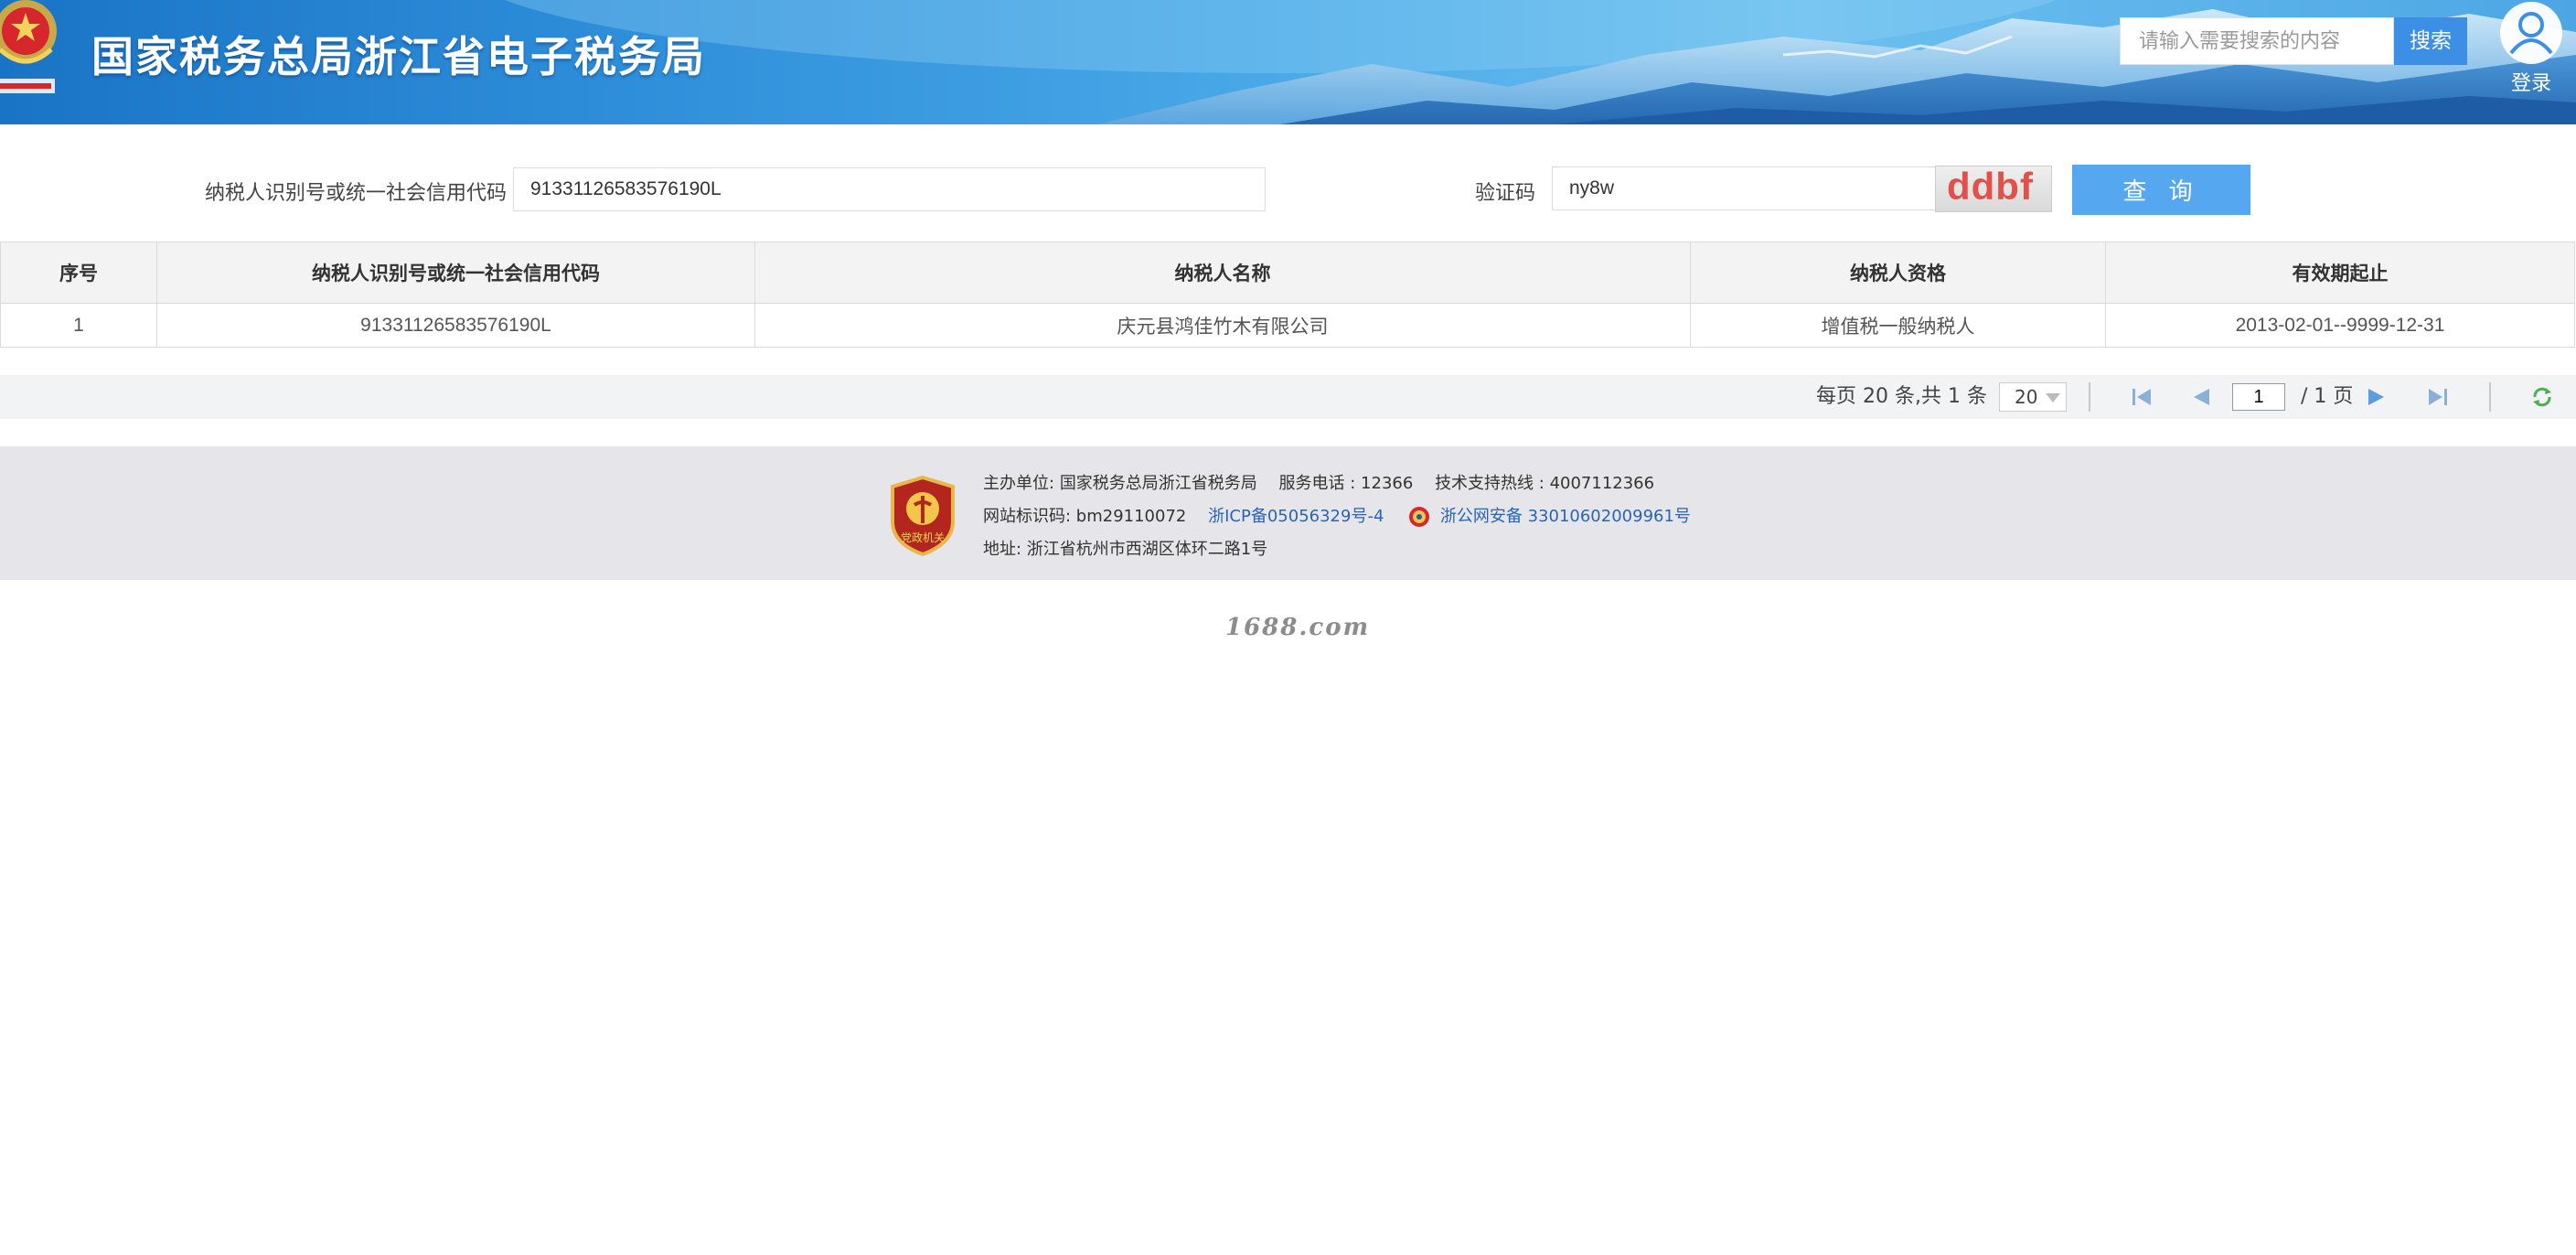  What do you see at coordinates (2340, 272) in the screenshot?
I see `col-header-validity: 有效期起止` at bounding box center [2340, 272].